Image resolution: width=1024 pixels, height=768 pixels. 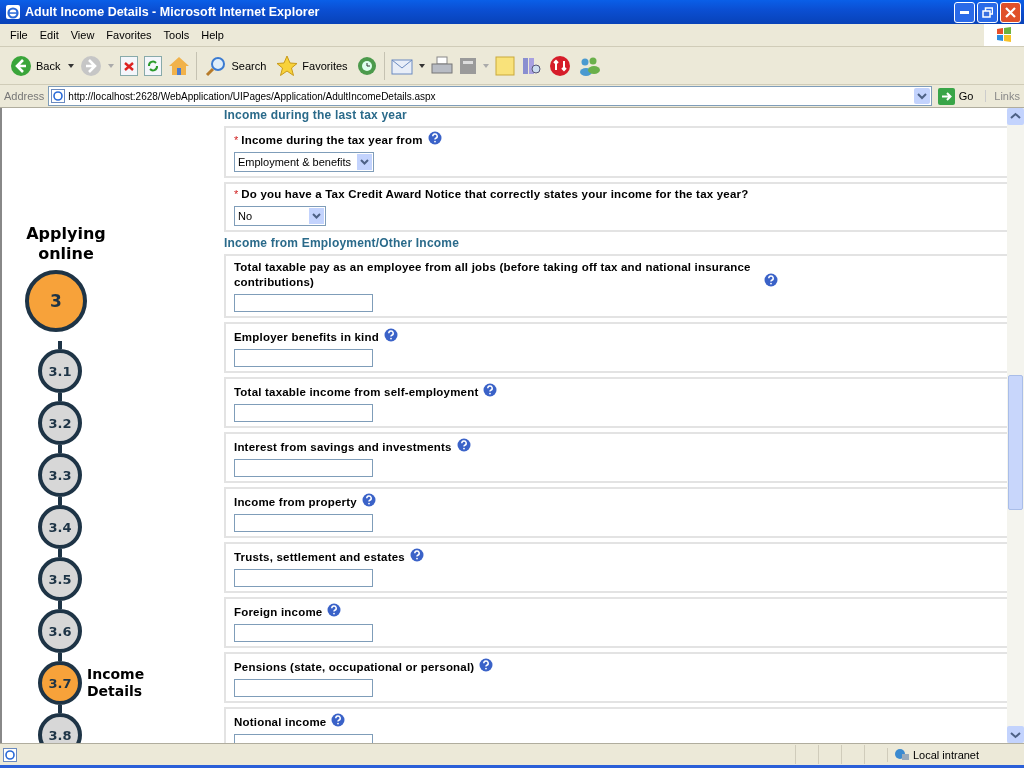 What do you see at coordinates (60, 371) in the screenshot?
I see `step-circle: 3.1` at bounding box center [60, 371].